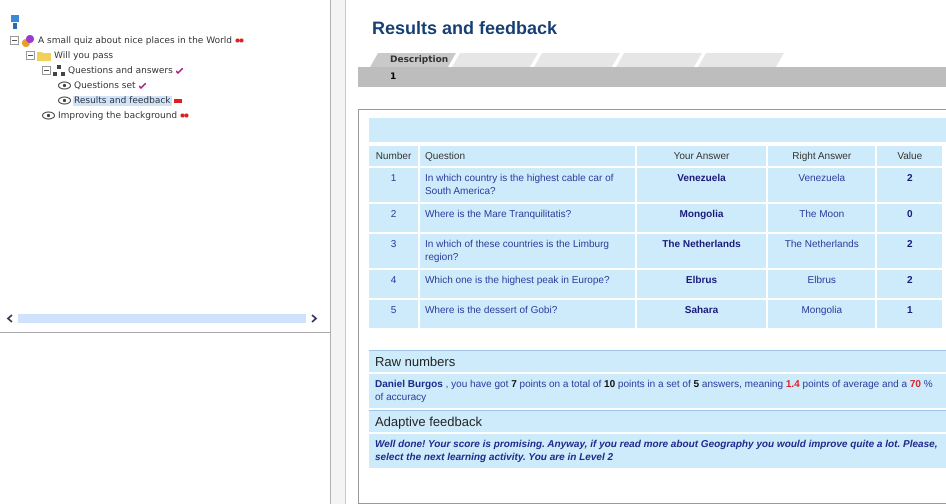 This screenshot has height=504, width=946. What do you see at coordinates (527, 314) in the screenshot?
I see `table-cell: Where is the dessert of Gobi?` at bounding box center [527, 314].